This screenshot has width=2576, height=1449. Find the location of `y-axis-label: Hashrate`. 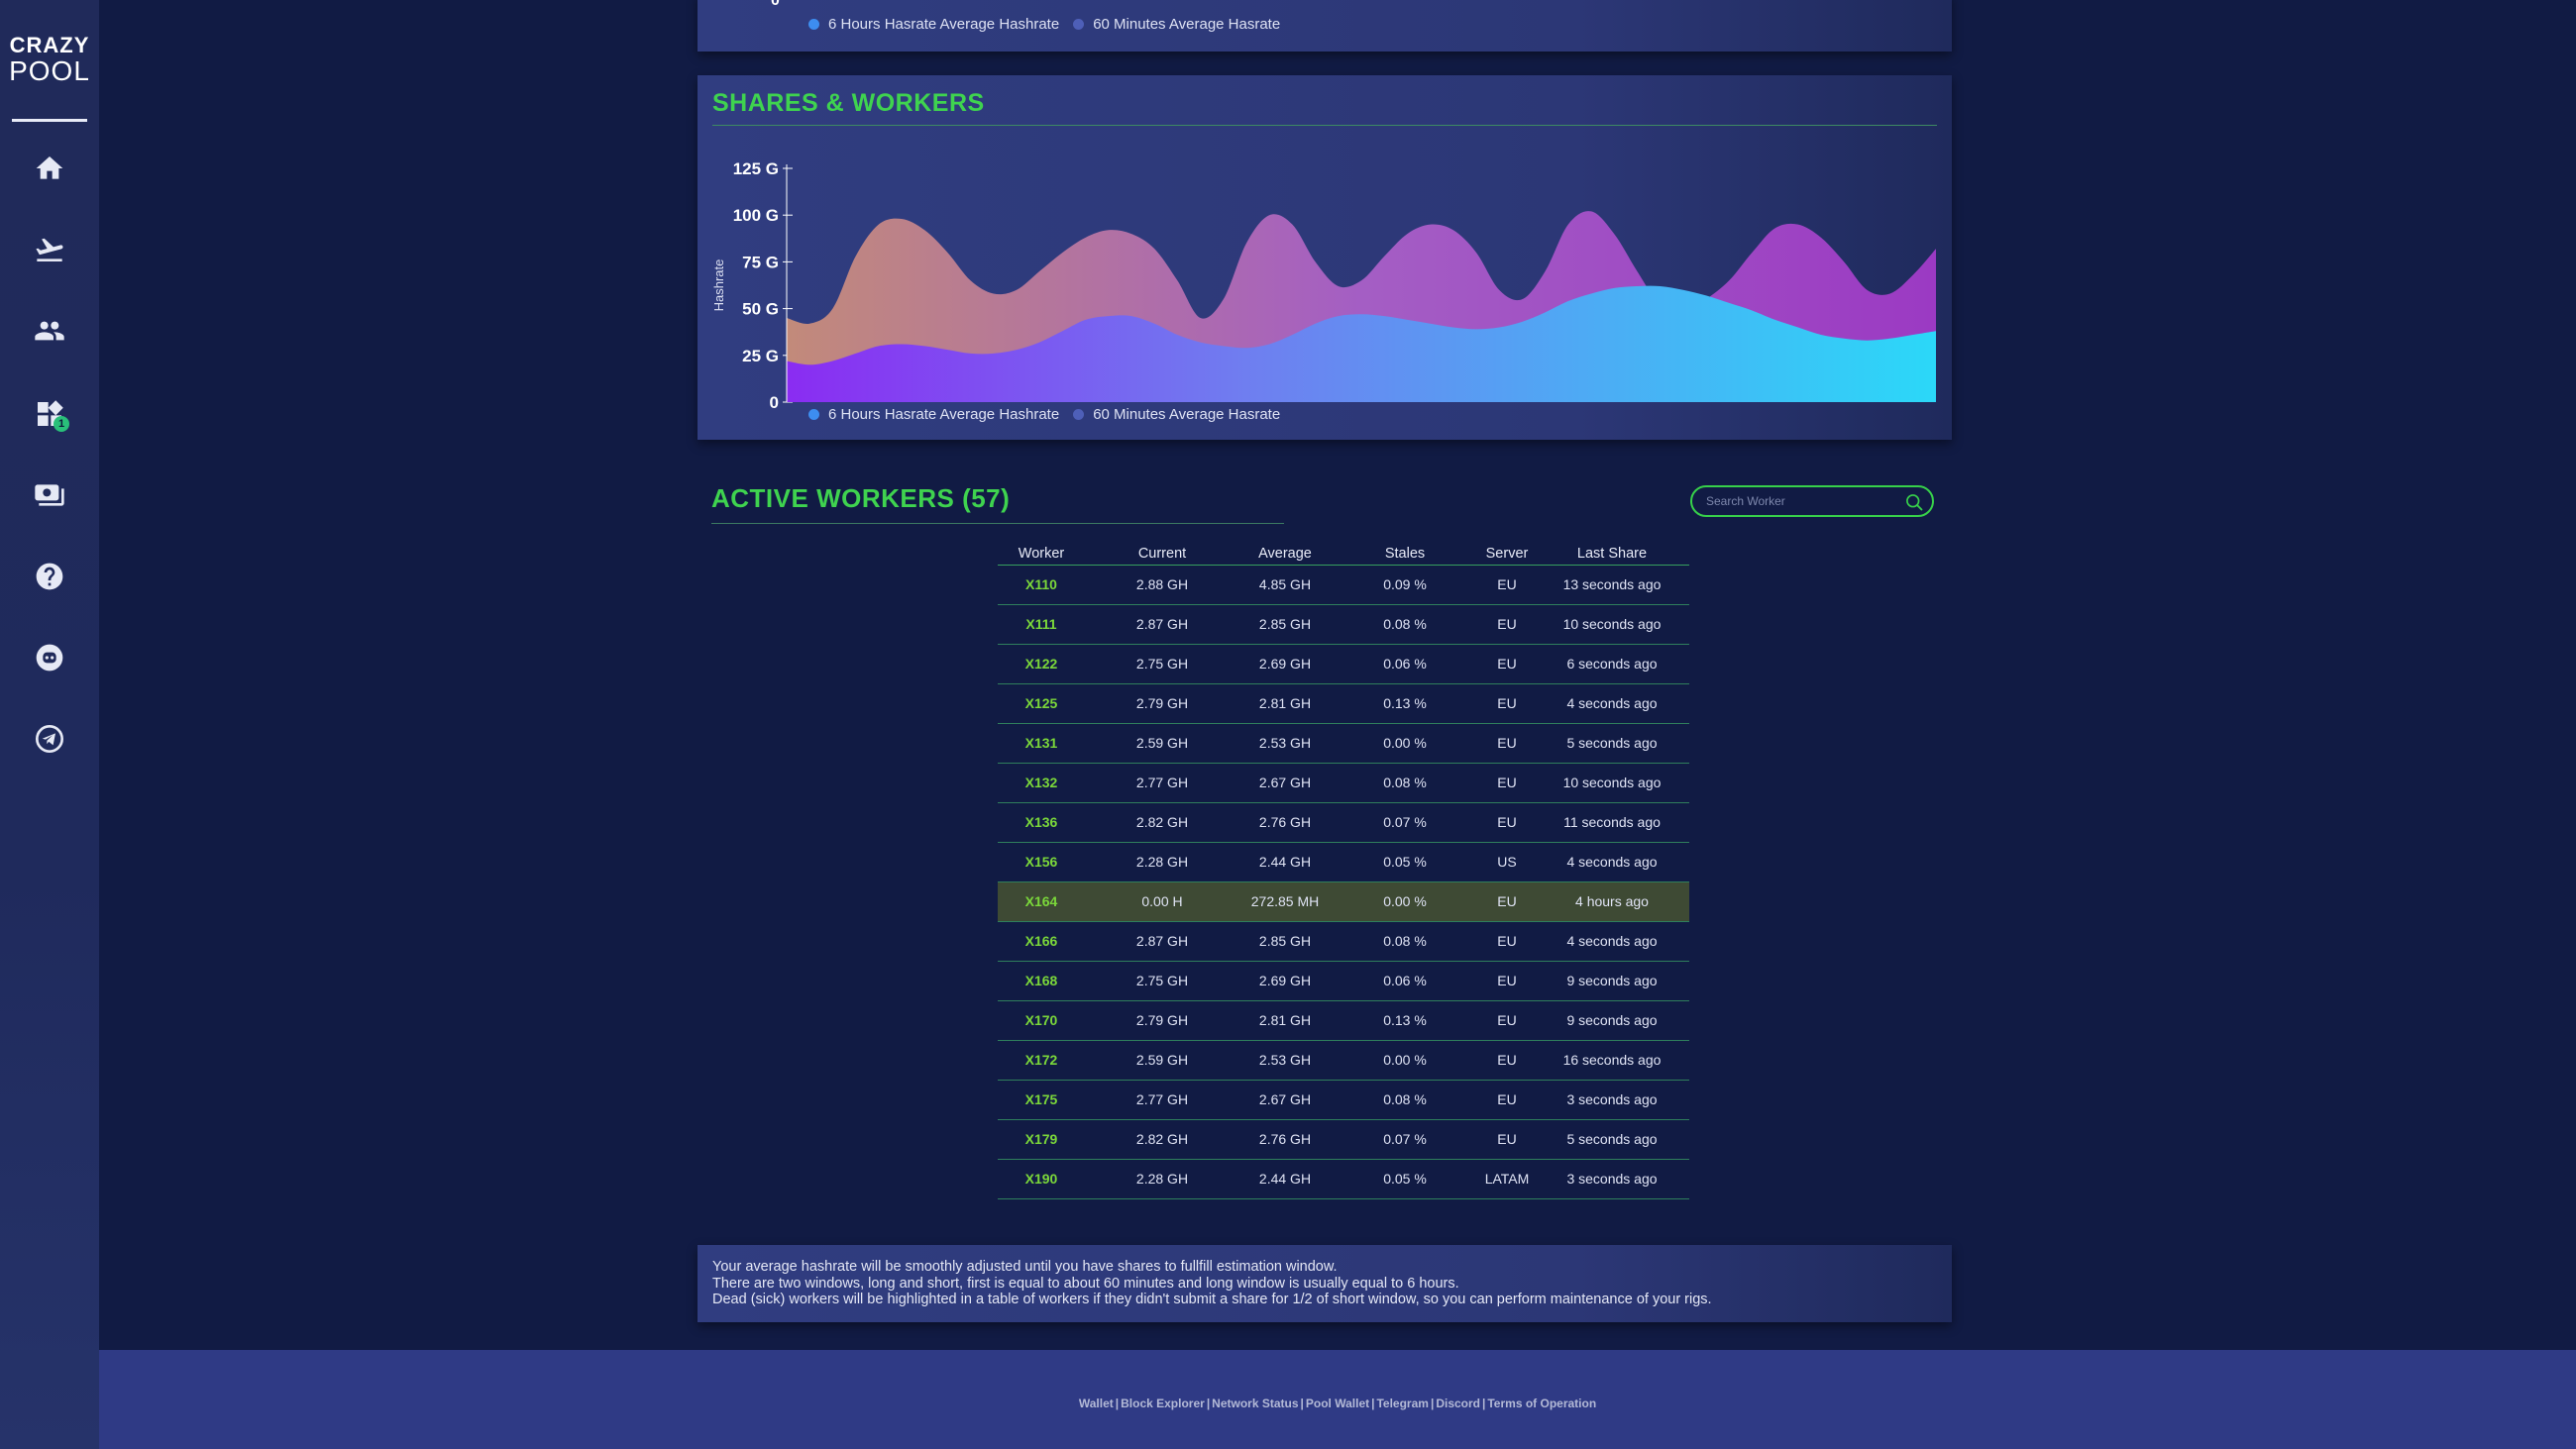

y-axis-label: Hashrate is located at coordinates (718, 285).